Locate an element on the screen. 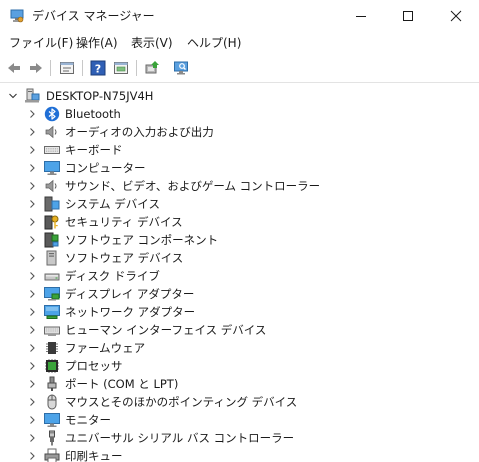 This screenshot has width=479, height=462. tree-item-processors: プロセッサ is located at coordinates (239, 366).